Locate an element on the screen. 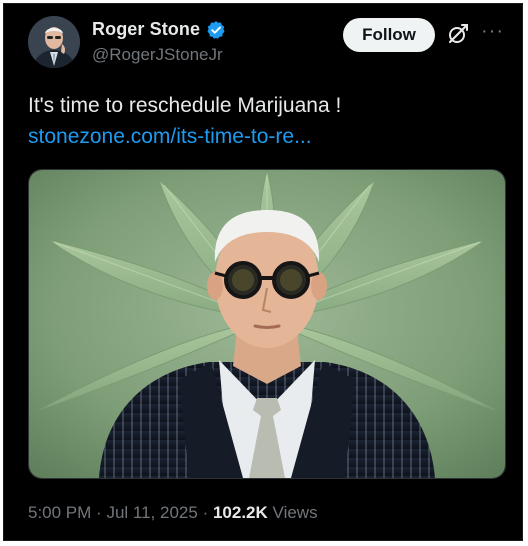  post-meta: 5:00 PM · Jul 11, 2025 · 102.2K Views is located at coordinates (173, 513).